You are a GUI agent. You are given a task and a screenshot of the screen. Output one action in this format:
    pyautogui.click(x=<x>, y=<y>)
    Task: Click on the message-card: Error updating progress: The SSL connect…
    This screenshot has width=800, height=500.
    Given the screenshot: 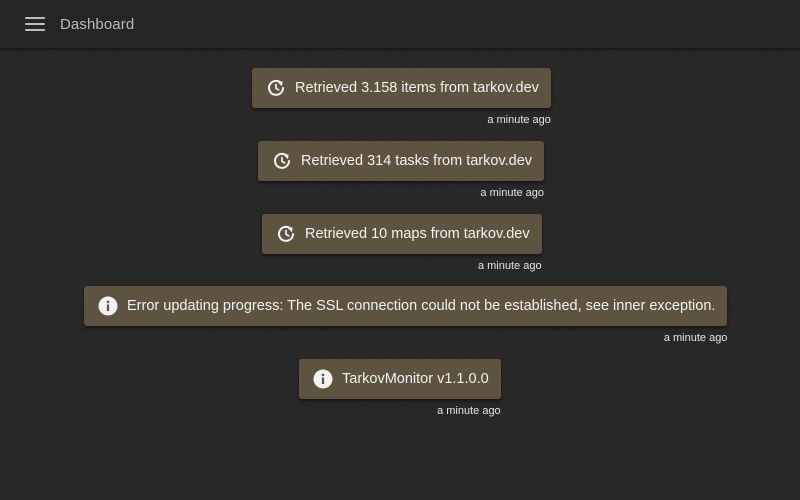 What is the action you would take?
    pyautogui.click(x=406, y=306)
    